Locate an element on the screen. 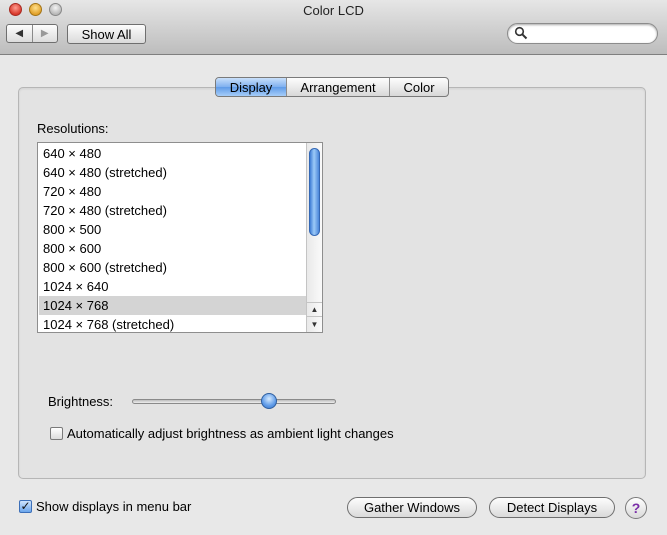 This screenshot has height=535, width=667. forward-button: ▶ is located at coordinates (45, 33).